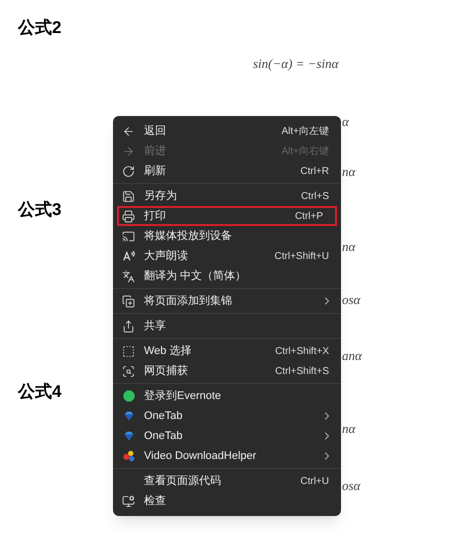 Image resolution: width=474 pixels, height=533 pixels. I want to click on cast-icon, so click(128, 236).